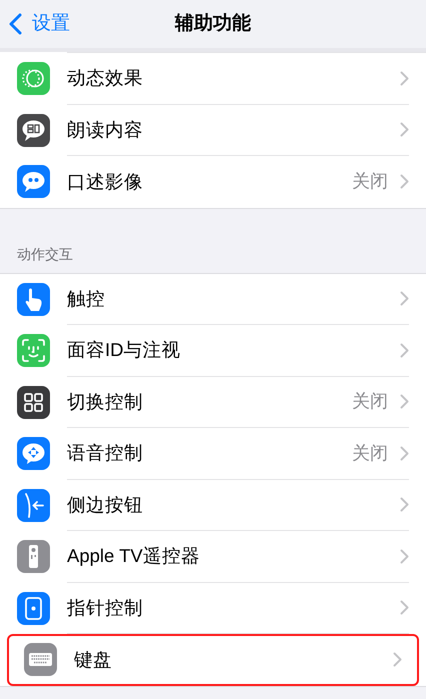  I want to click on back-button: 设置, so click(35, 24).